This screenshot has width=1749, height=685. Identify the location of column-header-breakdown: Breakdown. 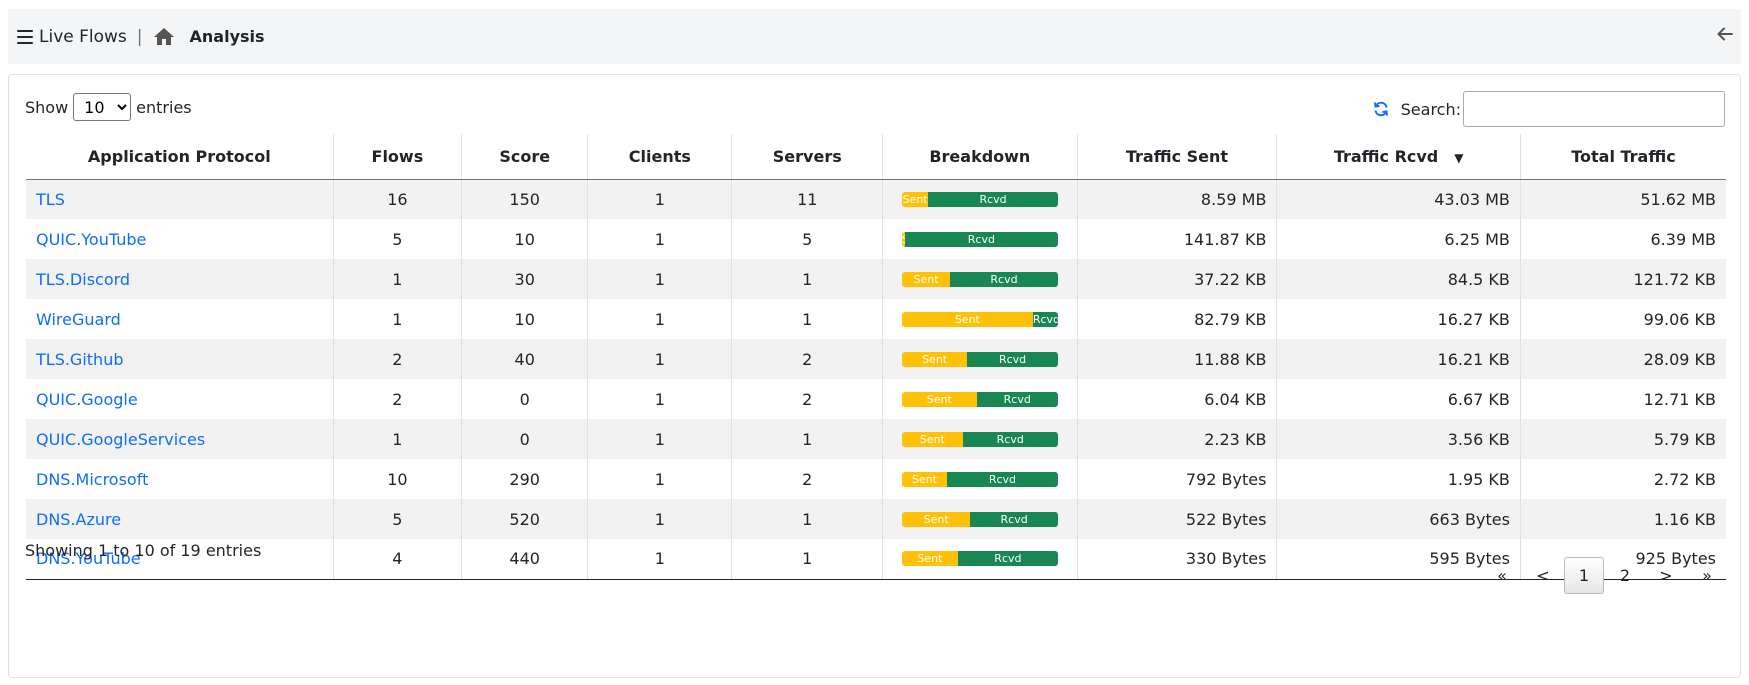
(979, 157).